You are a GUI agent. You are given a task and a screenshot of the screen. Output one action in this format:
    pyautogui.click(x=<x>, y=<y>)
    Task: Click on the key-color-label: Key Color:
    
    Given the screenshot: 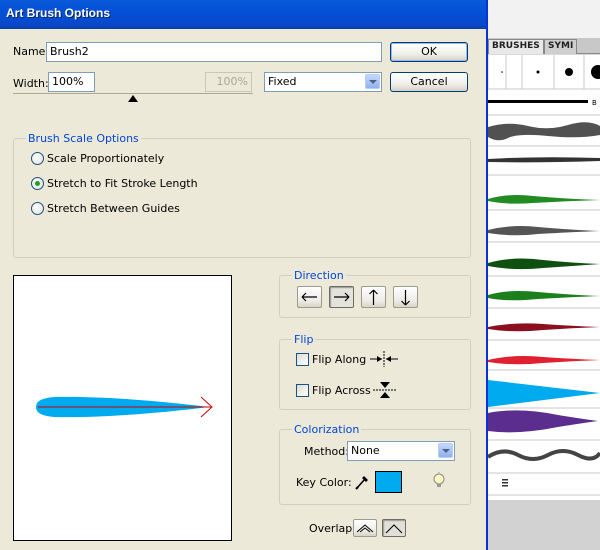 What is the action you would take?
    pyautogui.click(x=324, y=482)
    